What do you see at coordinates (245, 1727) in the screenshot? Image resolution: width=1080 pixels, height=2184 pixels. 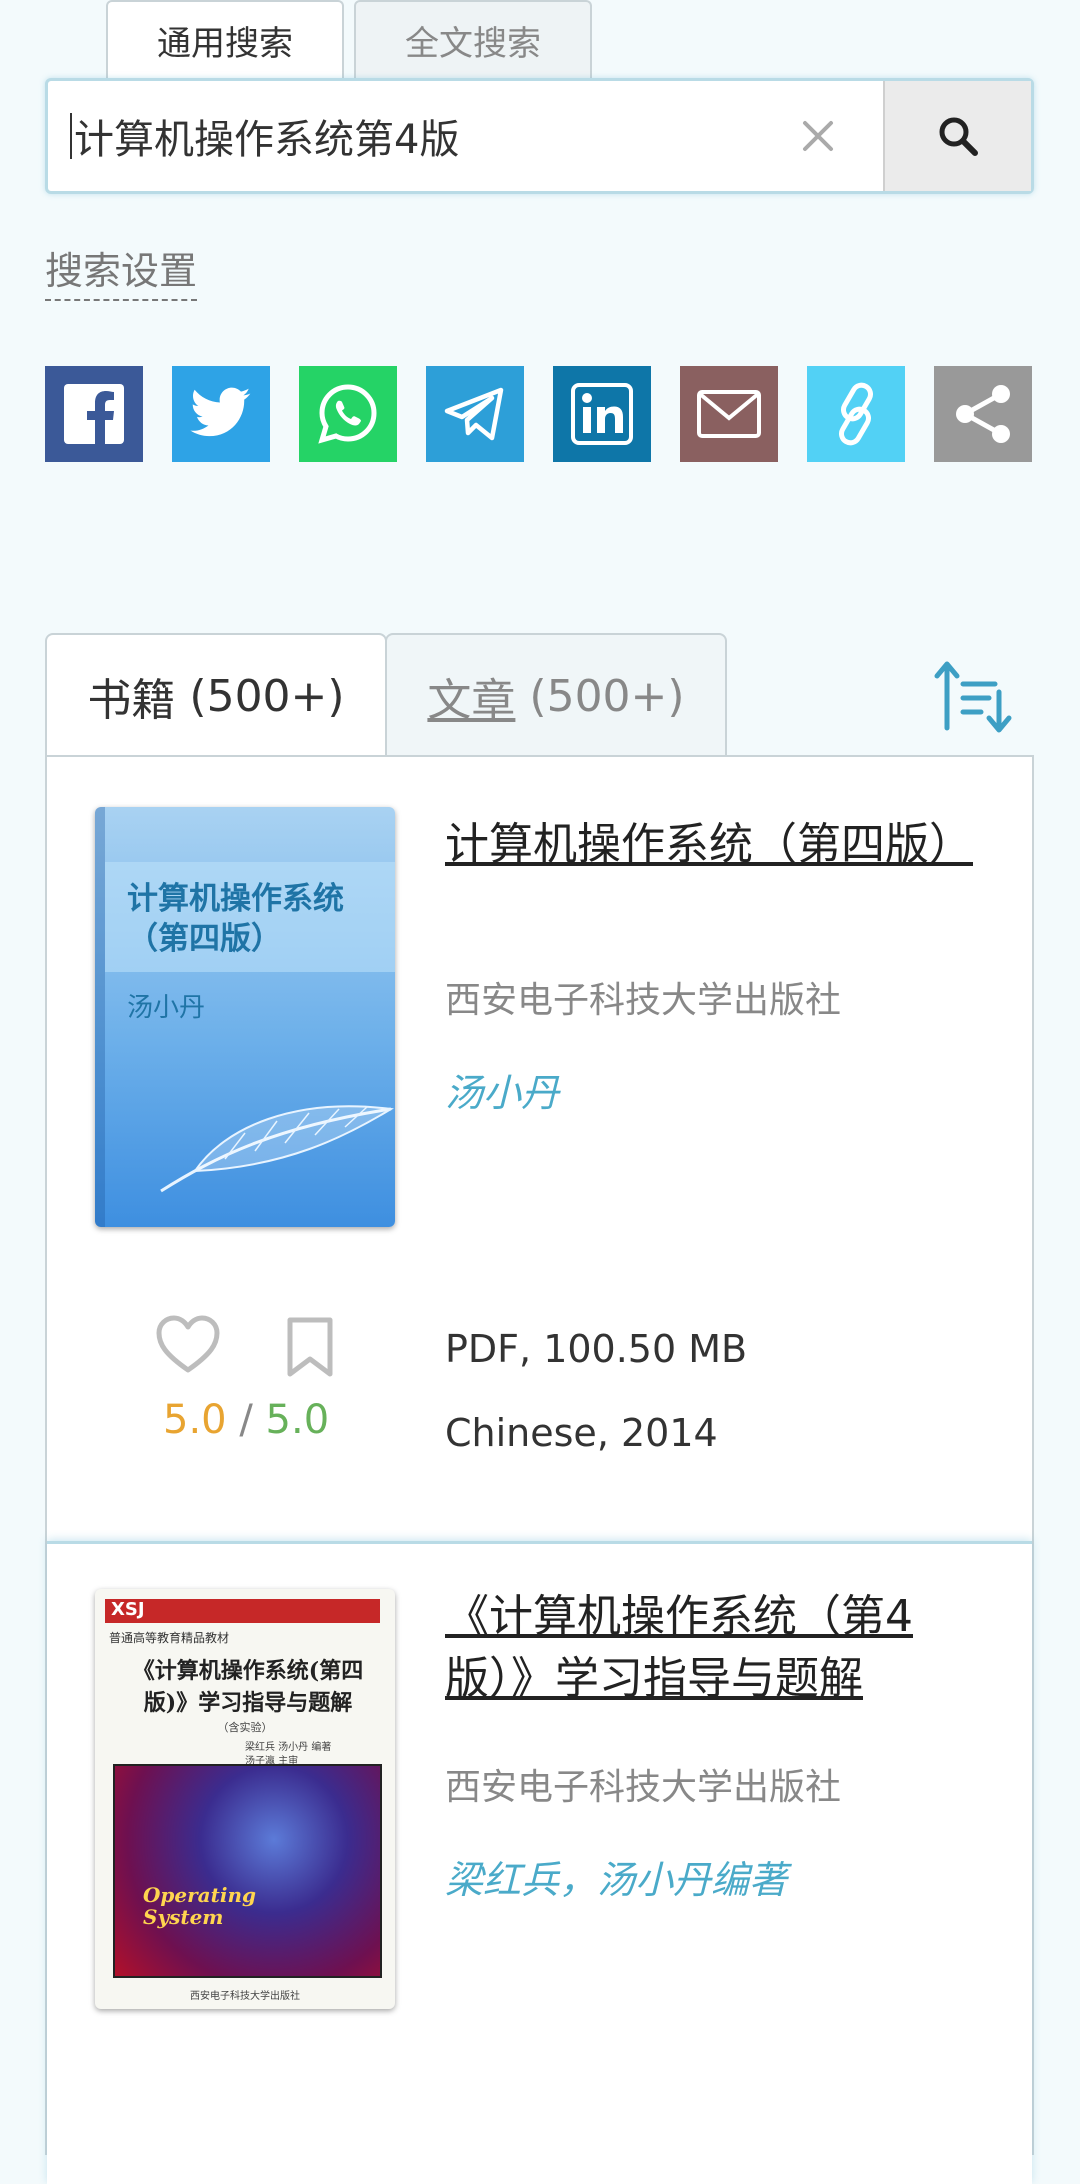 I see `cover-note: （含实验）` at bounding box center [245, 1727].